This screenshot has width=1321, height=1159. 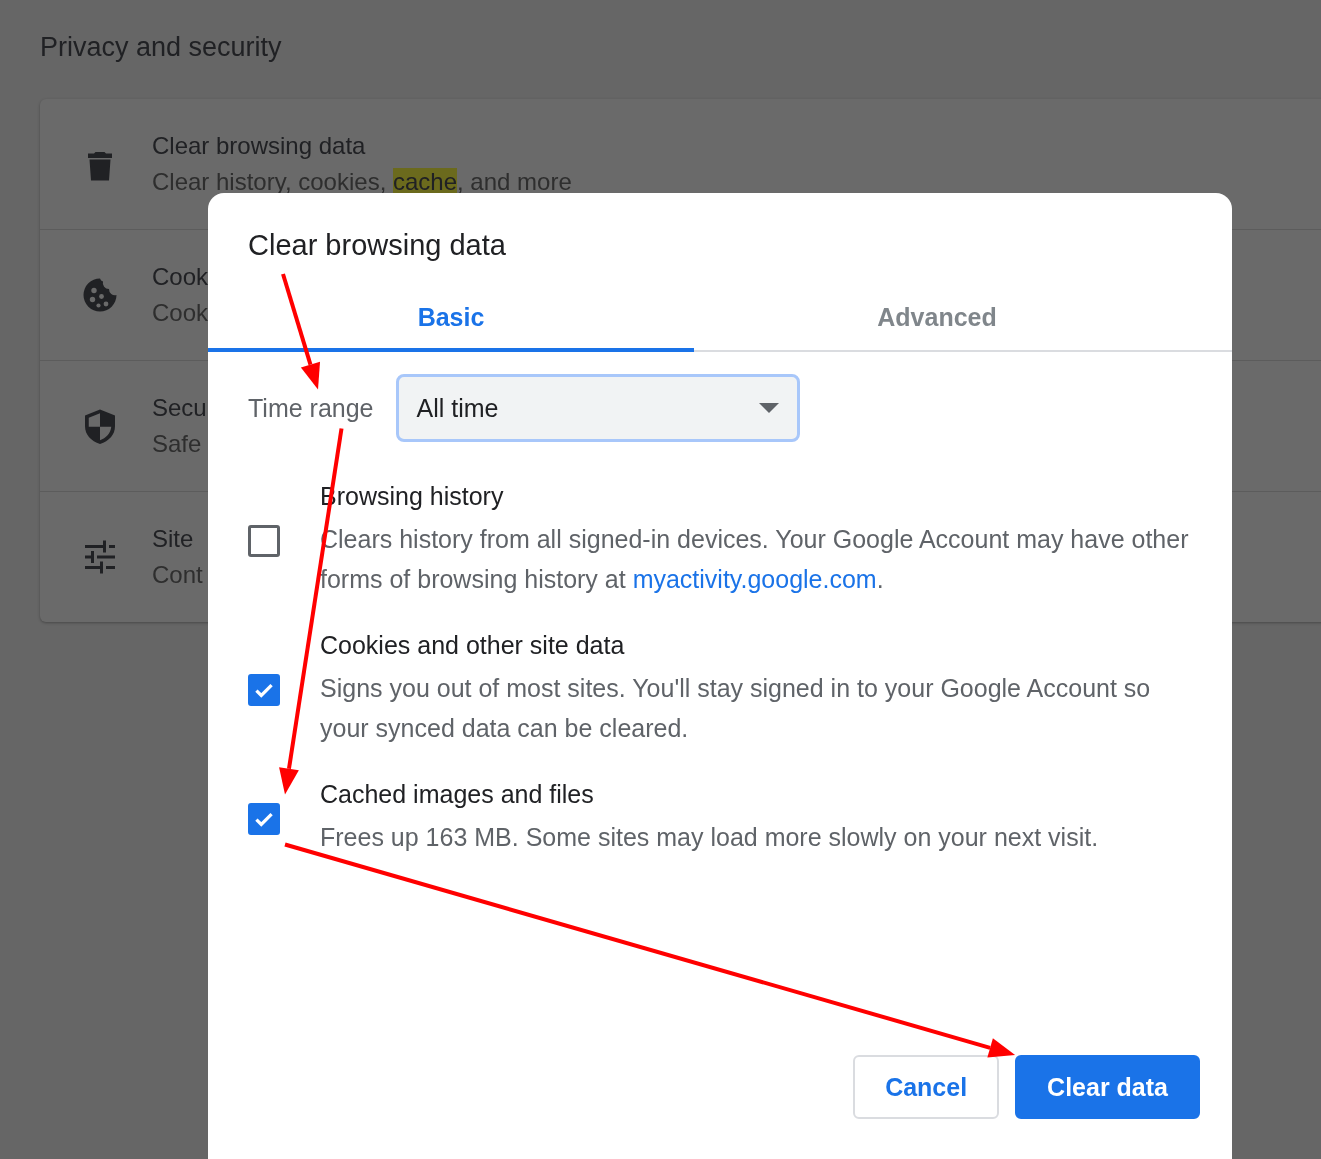 I want to click on link: myactivity.google.com, so click(x=754, y=579).